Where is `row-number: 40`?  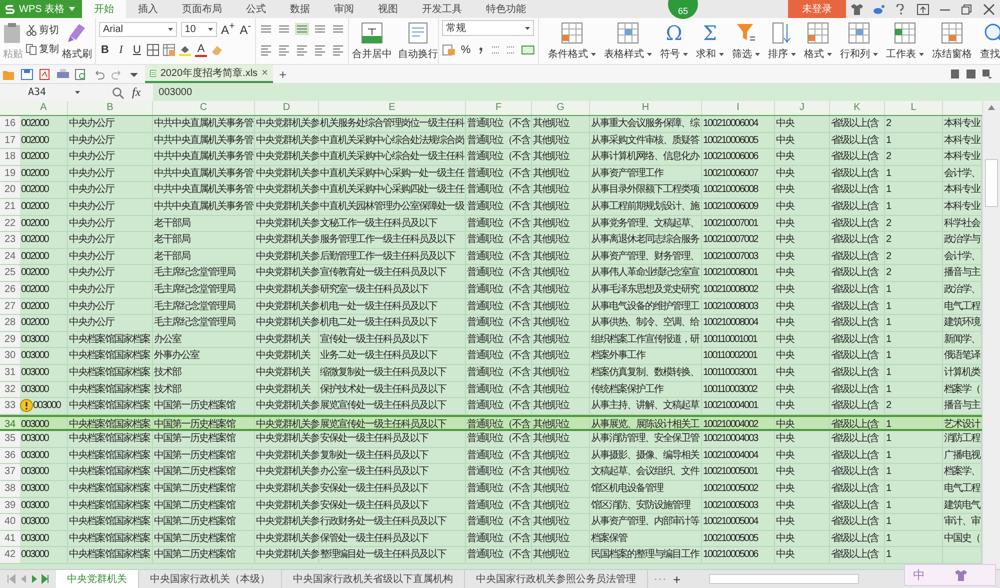
row-number: 40 is located at coordinates (10, 522).